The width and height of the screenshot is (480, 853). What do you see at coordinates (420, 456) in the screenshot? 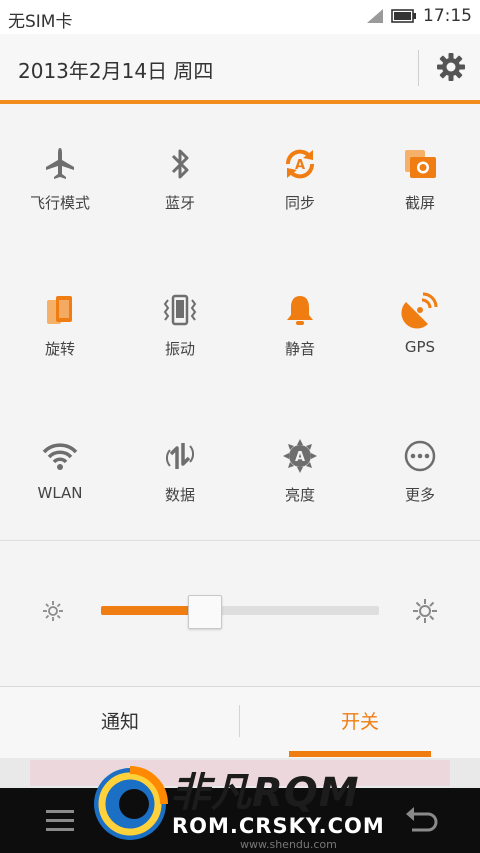
I see `more-icon` at bounding box center [420, 456].